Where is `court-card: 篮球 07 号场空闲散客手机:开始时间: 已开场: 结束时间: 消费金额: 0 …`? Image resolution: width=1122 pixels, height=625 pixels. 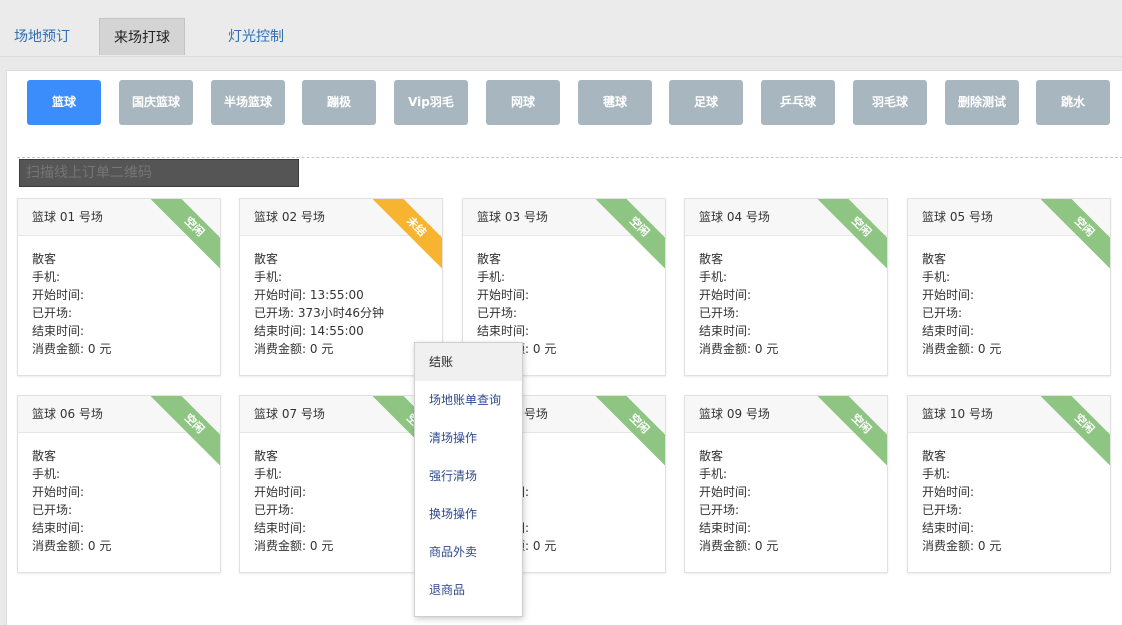 court-card: 篮球 07 号场空闲散客手机:开始时间: 已开场: 结束时间: 消费金额: 0 … is located at coordinates (341, 484).